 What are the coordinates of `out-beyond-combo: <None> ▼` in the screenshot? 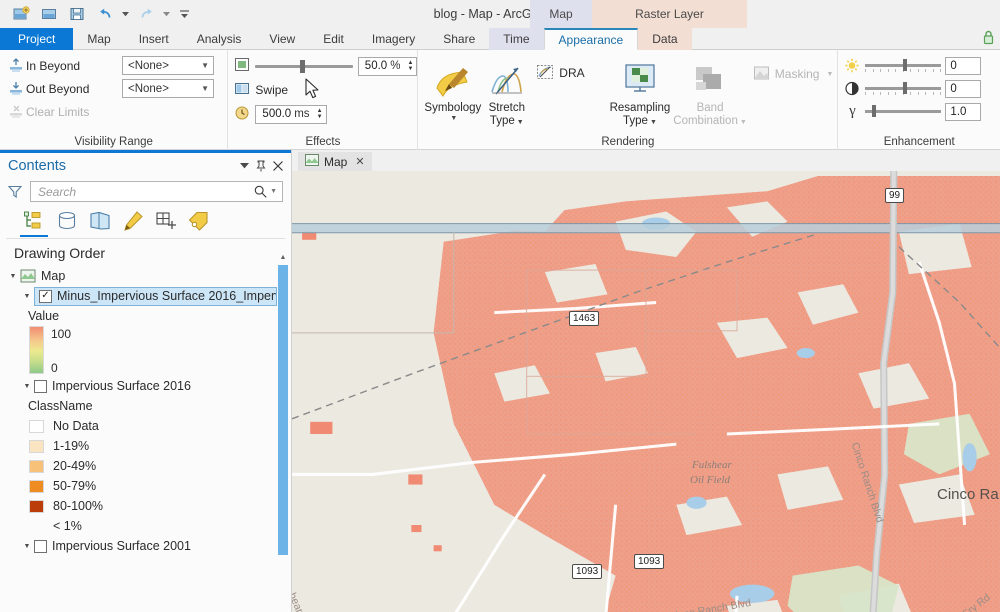 It's located at (168, 88).